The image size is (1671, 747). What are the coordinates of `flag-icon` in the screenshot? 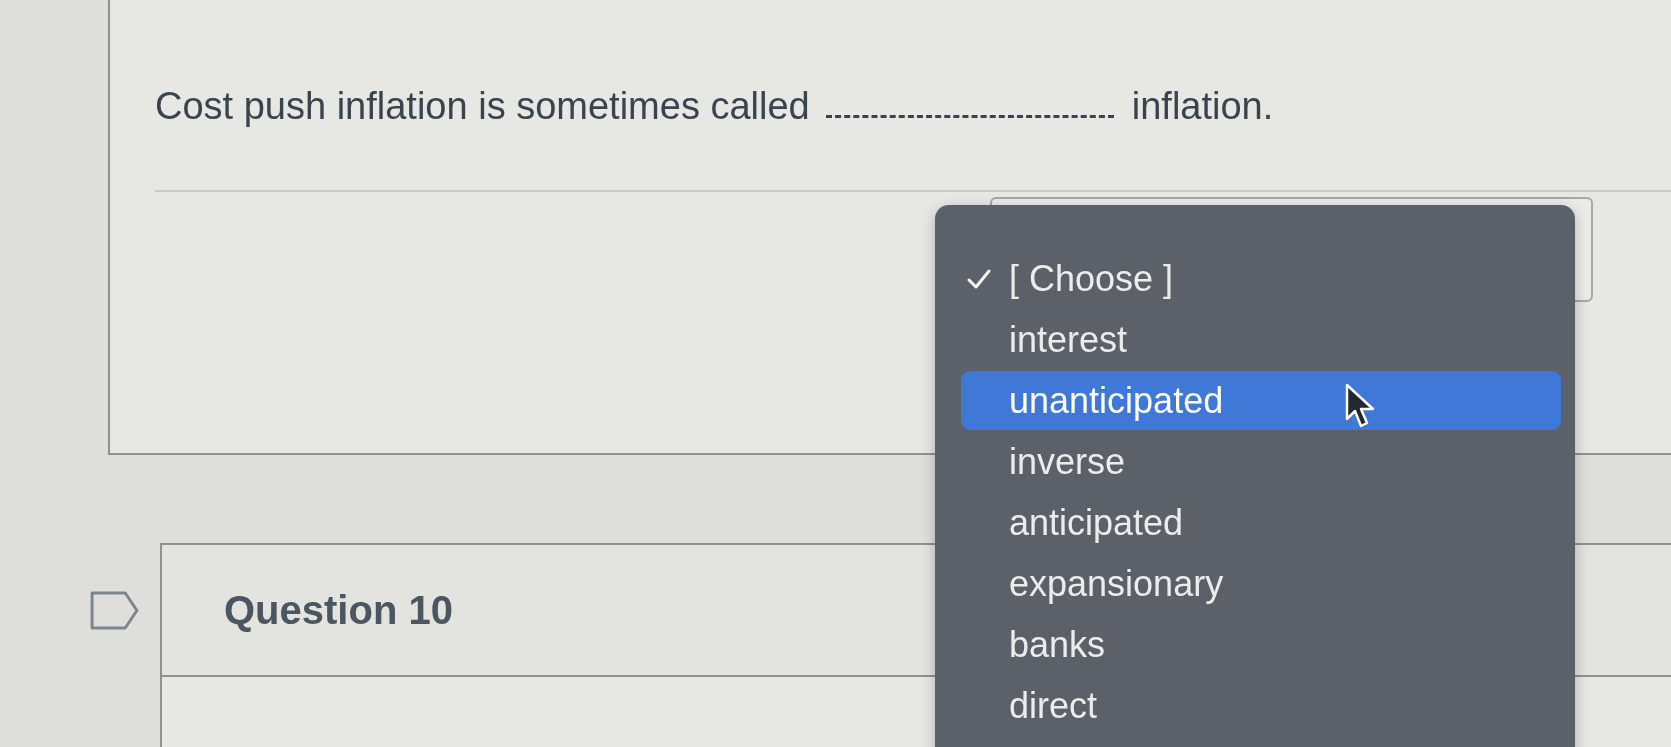 It's located at (114, 610).